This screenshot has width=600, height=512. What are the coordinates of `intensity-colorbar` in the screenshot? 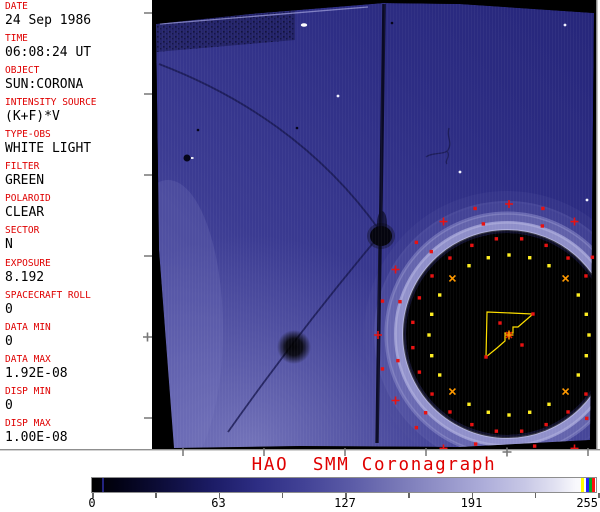 It's located at (344, 485).